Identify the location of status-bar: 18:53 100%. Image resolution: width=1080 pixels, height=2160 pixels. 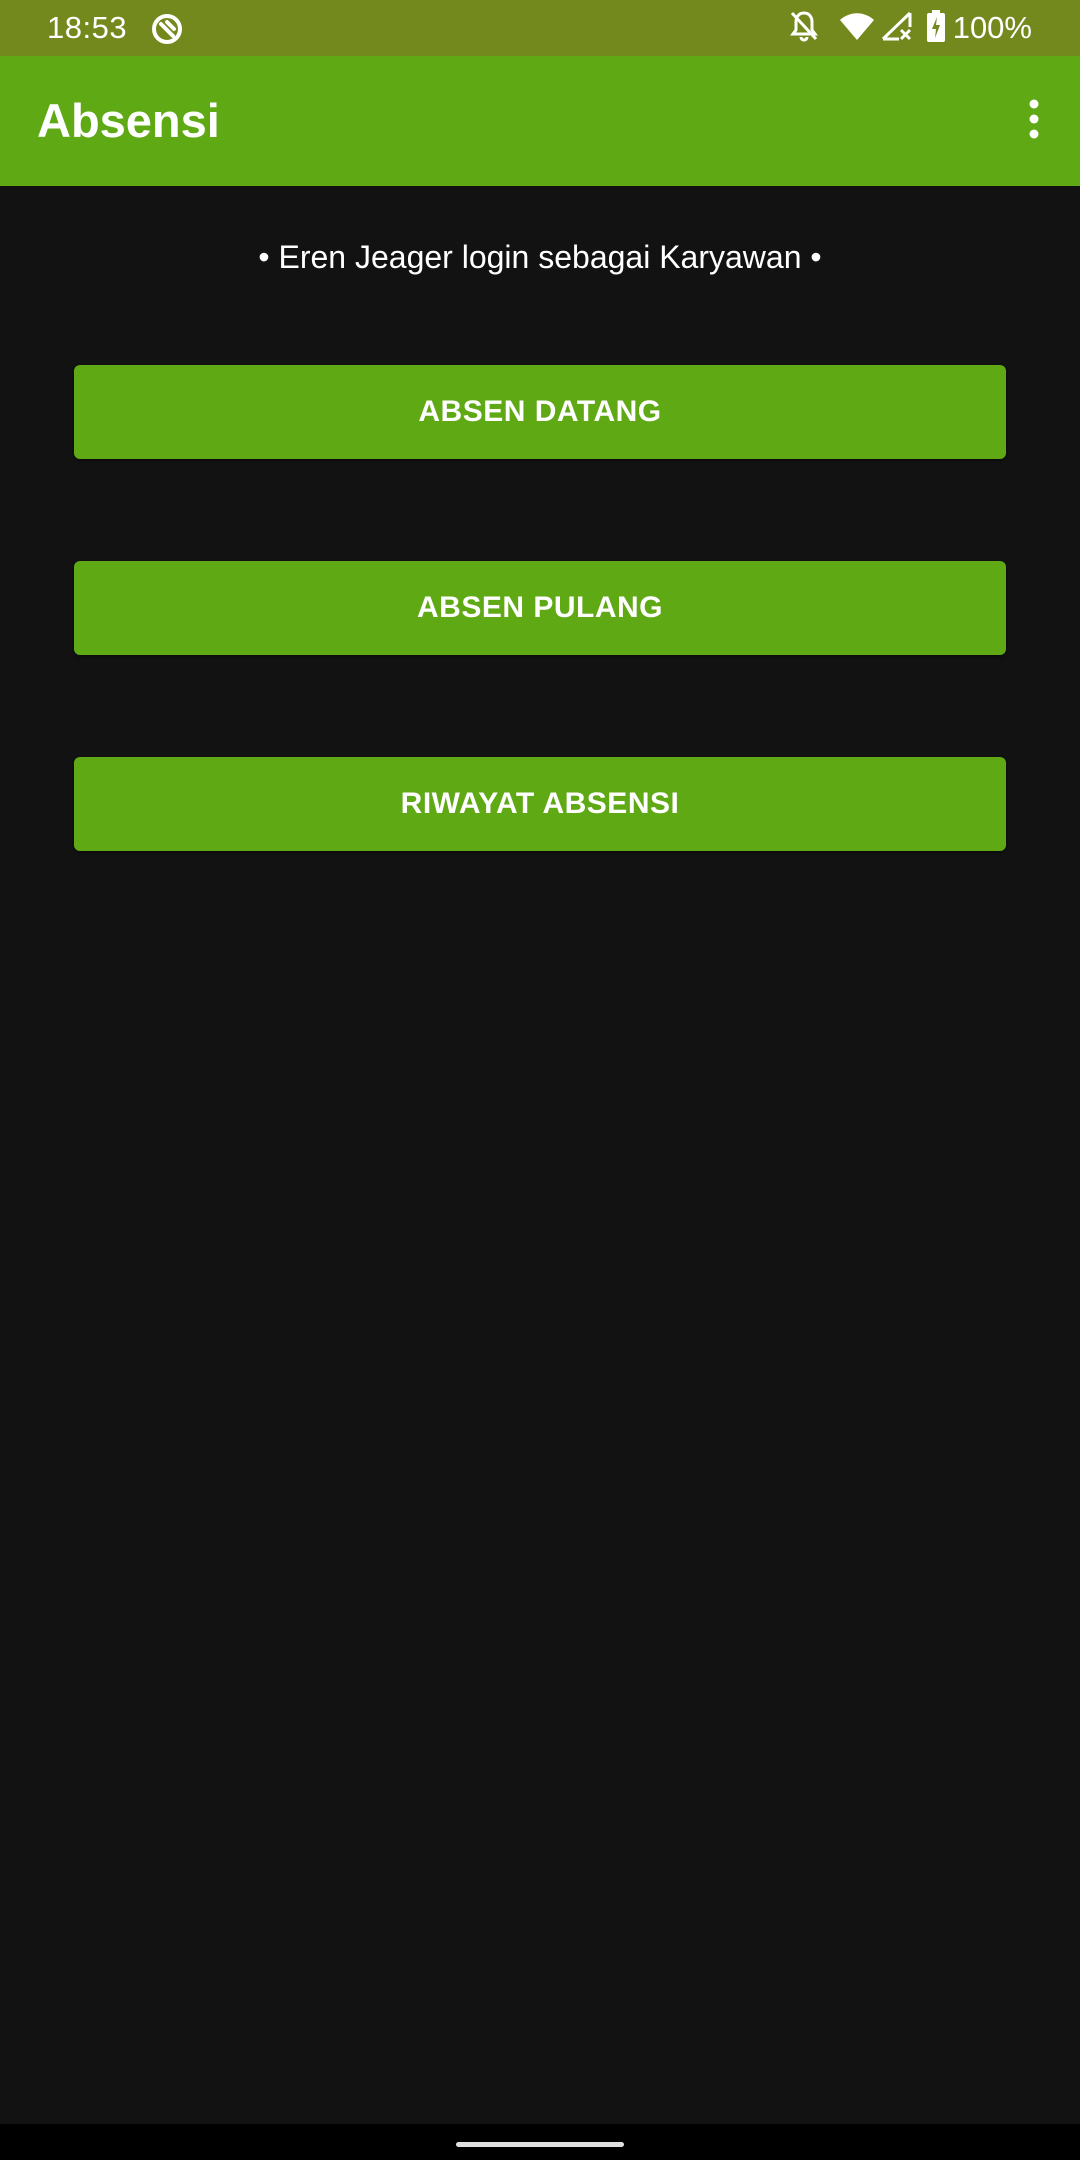
(540, 28).